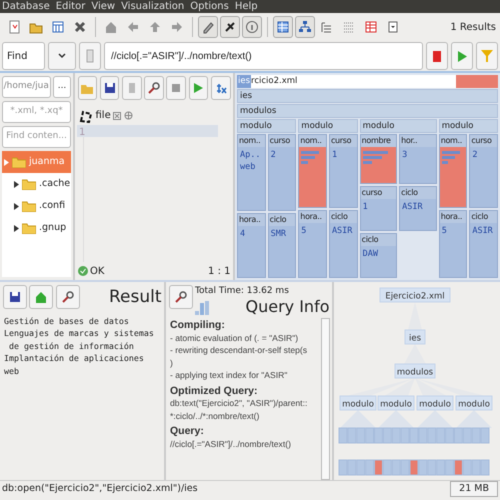  Describe the element at coordinates (474, 489) in the screenshot. I see `memory-usage: 21 MB` at that location.